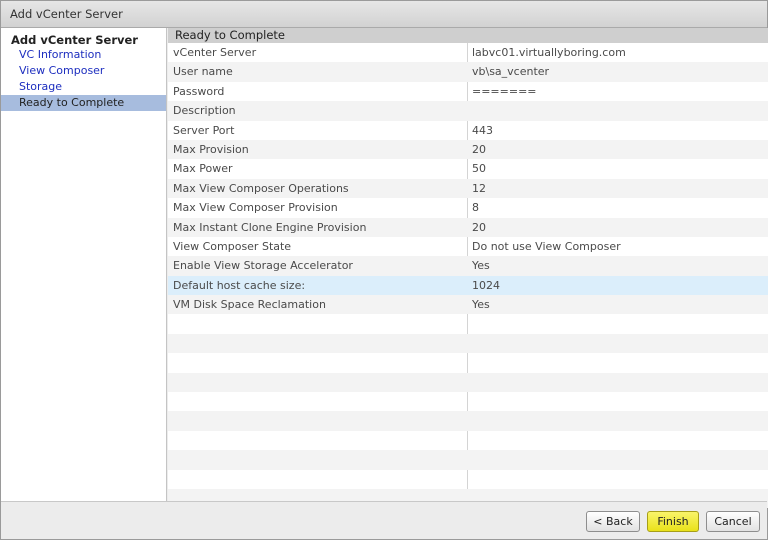 This screenshot has width=768, height=540. I want to click on table-row: User name vb\sa_vcenter, so click(468, 72).